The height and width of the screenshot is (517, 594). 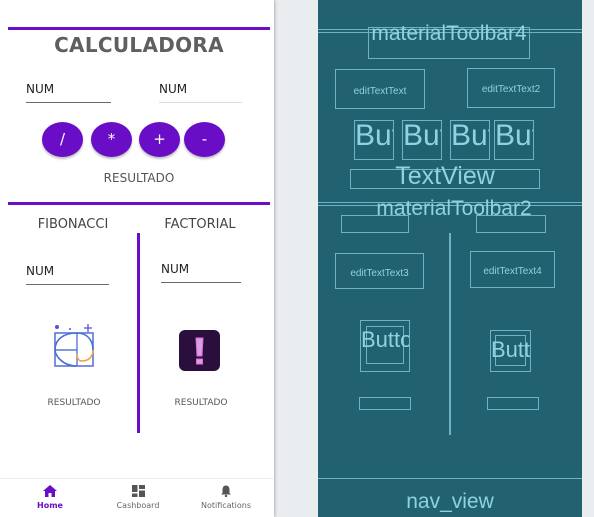 I want to click on vertical-divider, so click(x=138, y=333).